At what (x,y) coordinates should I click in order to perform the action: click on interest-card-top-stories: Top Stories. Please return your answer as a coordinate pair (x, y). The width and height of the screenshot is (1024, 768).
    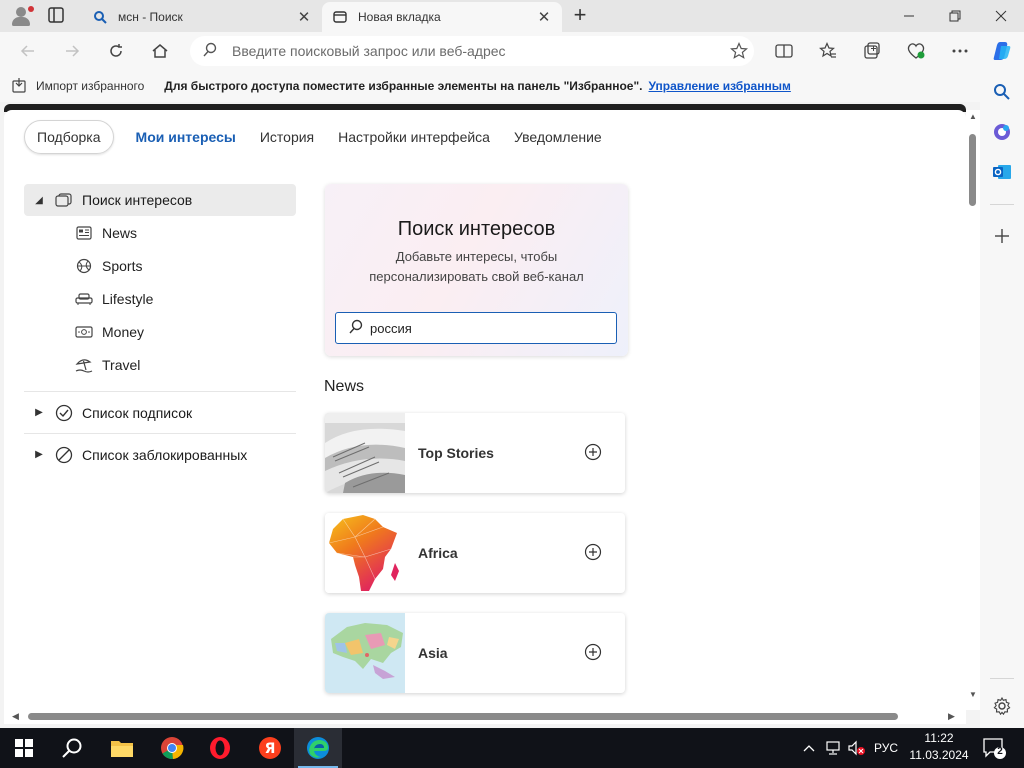
    Looking at the image, I should click on (475, 453).